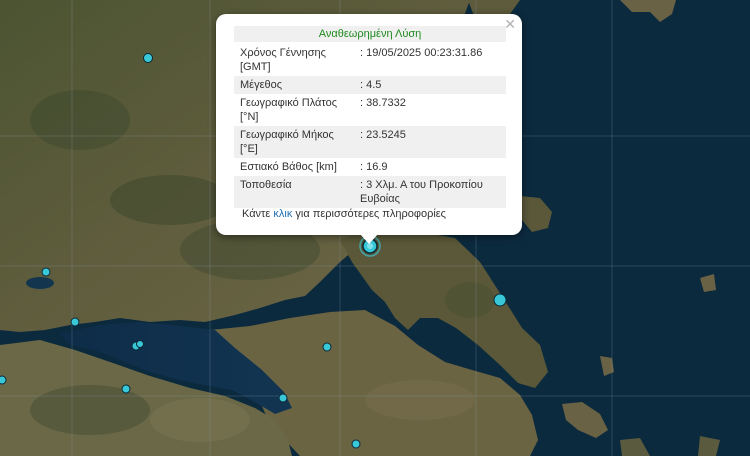 The width and height of the screenshot is (750, 456). What do you see at coordinates (369, 214) in the screenshot?
I see `more-suffix: για περισσότερες πληροφορίες` at bounding box center [369, 214].